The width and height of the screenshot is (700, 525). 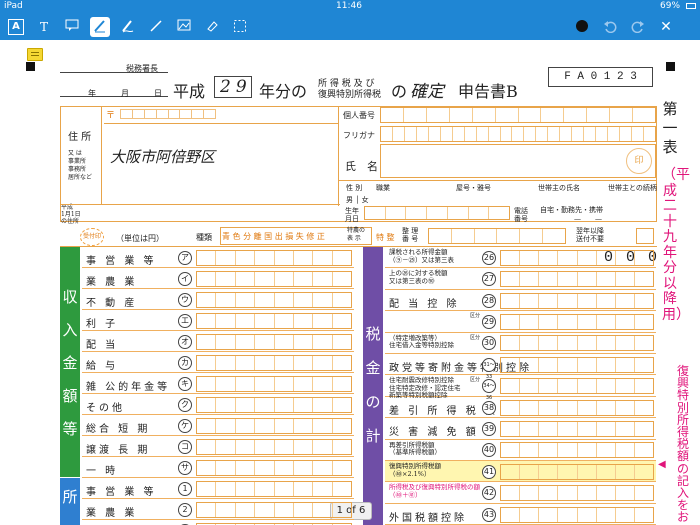 What do you see at coordinates (357, 200) in the screenshot?
I see `sex-options: 男 │ 女` at bounding box center [357, 200].